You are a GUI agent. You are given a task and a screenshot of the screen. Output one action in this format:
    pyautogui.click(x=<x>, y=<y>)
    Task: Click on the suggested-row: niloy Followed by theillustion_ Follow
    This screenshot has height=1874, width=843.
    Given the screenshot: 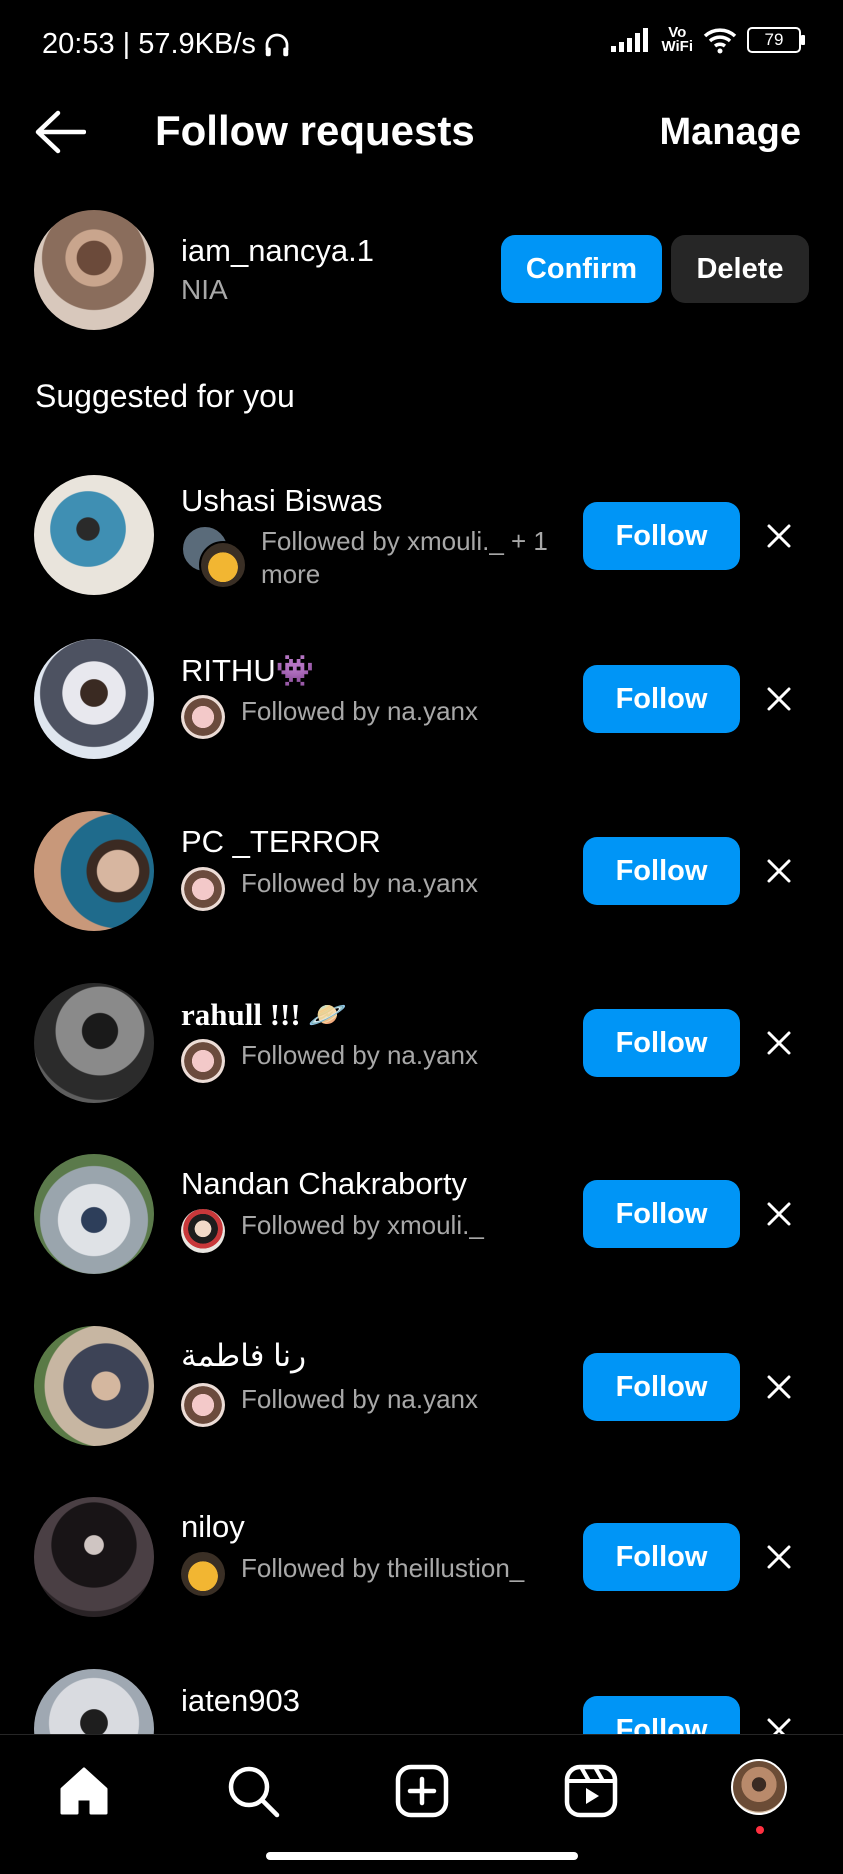 What is the action you would take?
    pyautogui.click(x=421, y=1577)
    